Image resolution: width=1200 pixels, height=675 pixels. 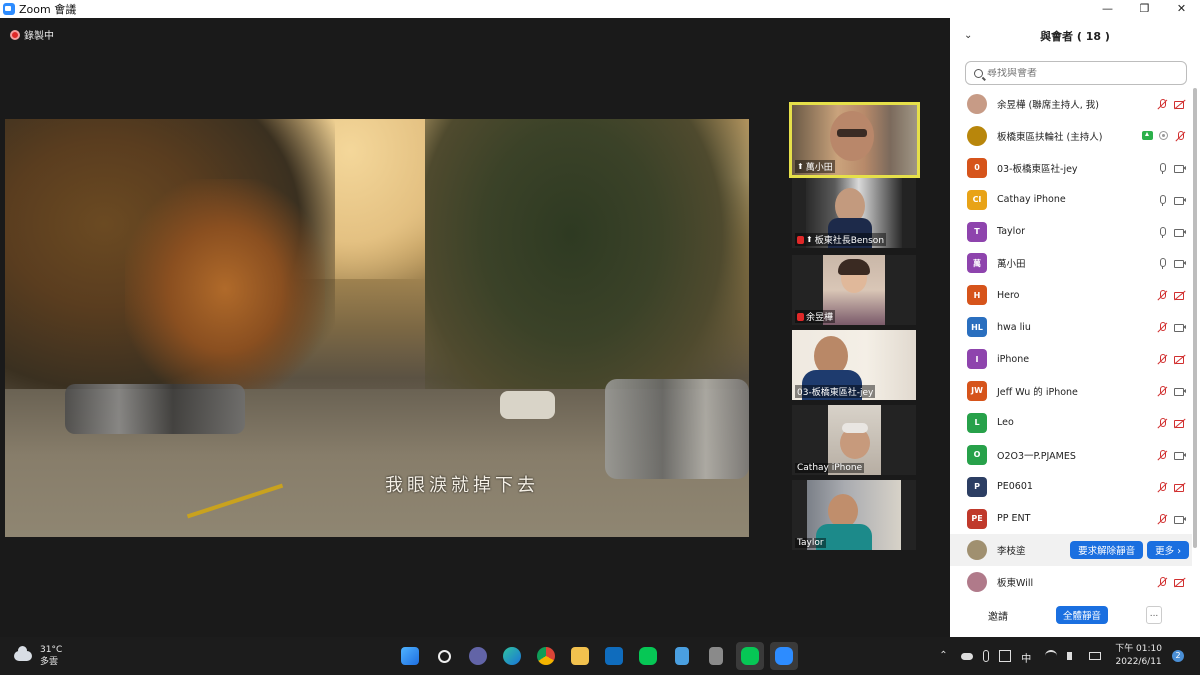 What do you see at coordinates (1048, 105) in the screenshot?
I see `participant-name: 余昱樺 (聯席主持人, 我)` at bounding box center [1048, 105].